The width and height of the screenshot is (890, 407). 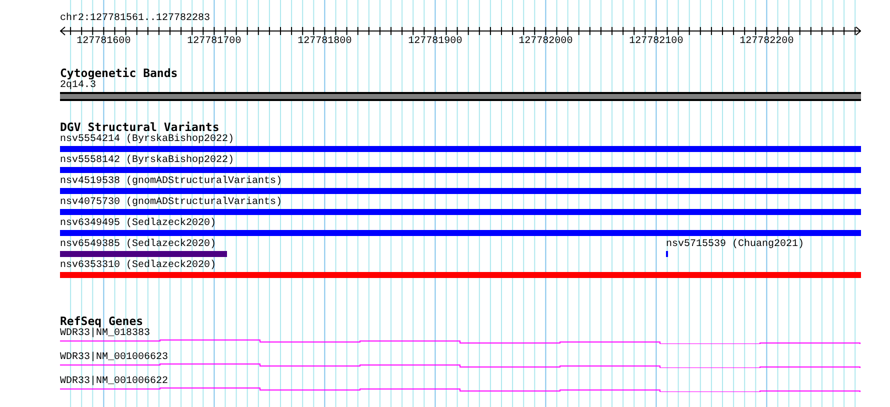 What do you see at coordinates (105, 334) in the screenshot?
I see `gene-label: WDR33|NM_018383` at bounding box center [105, 334].